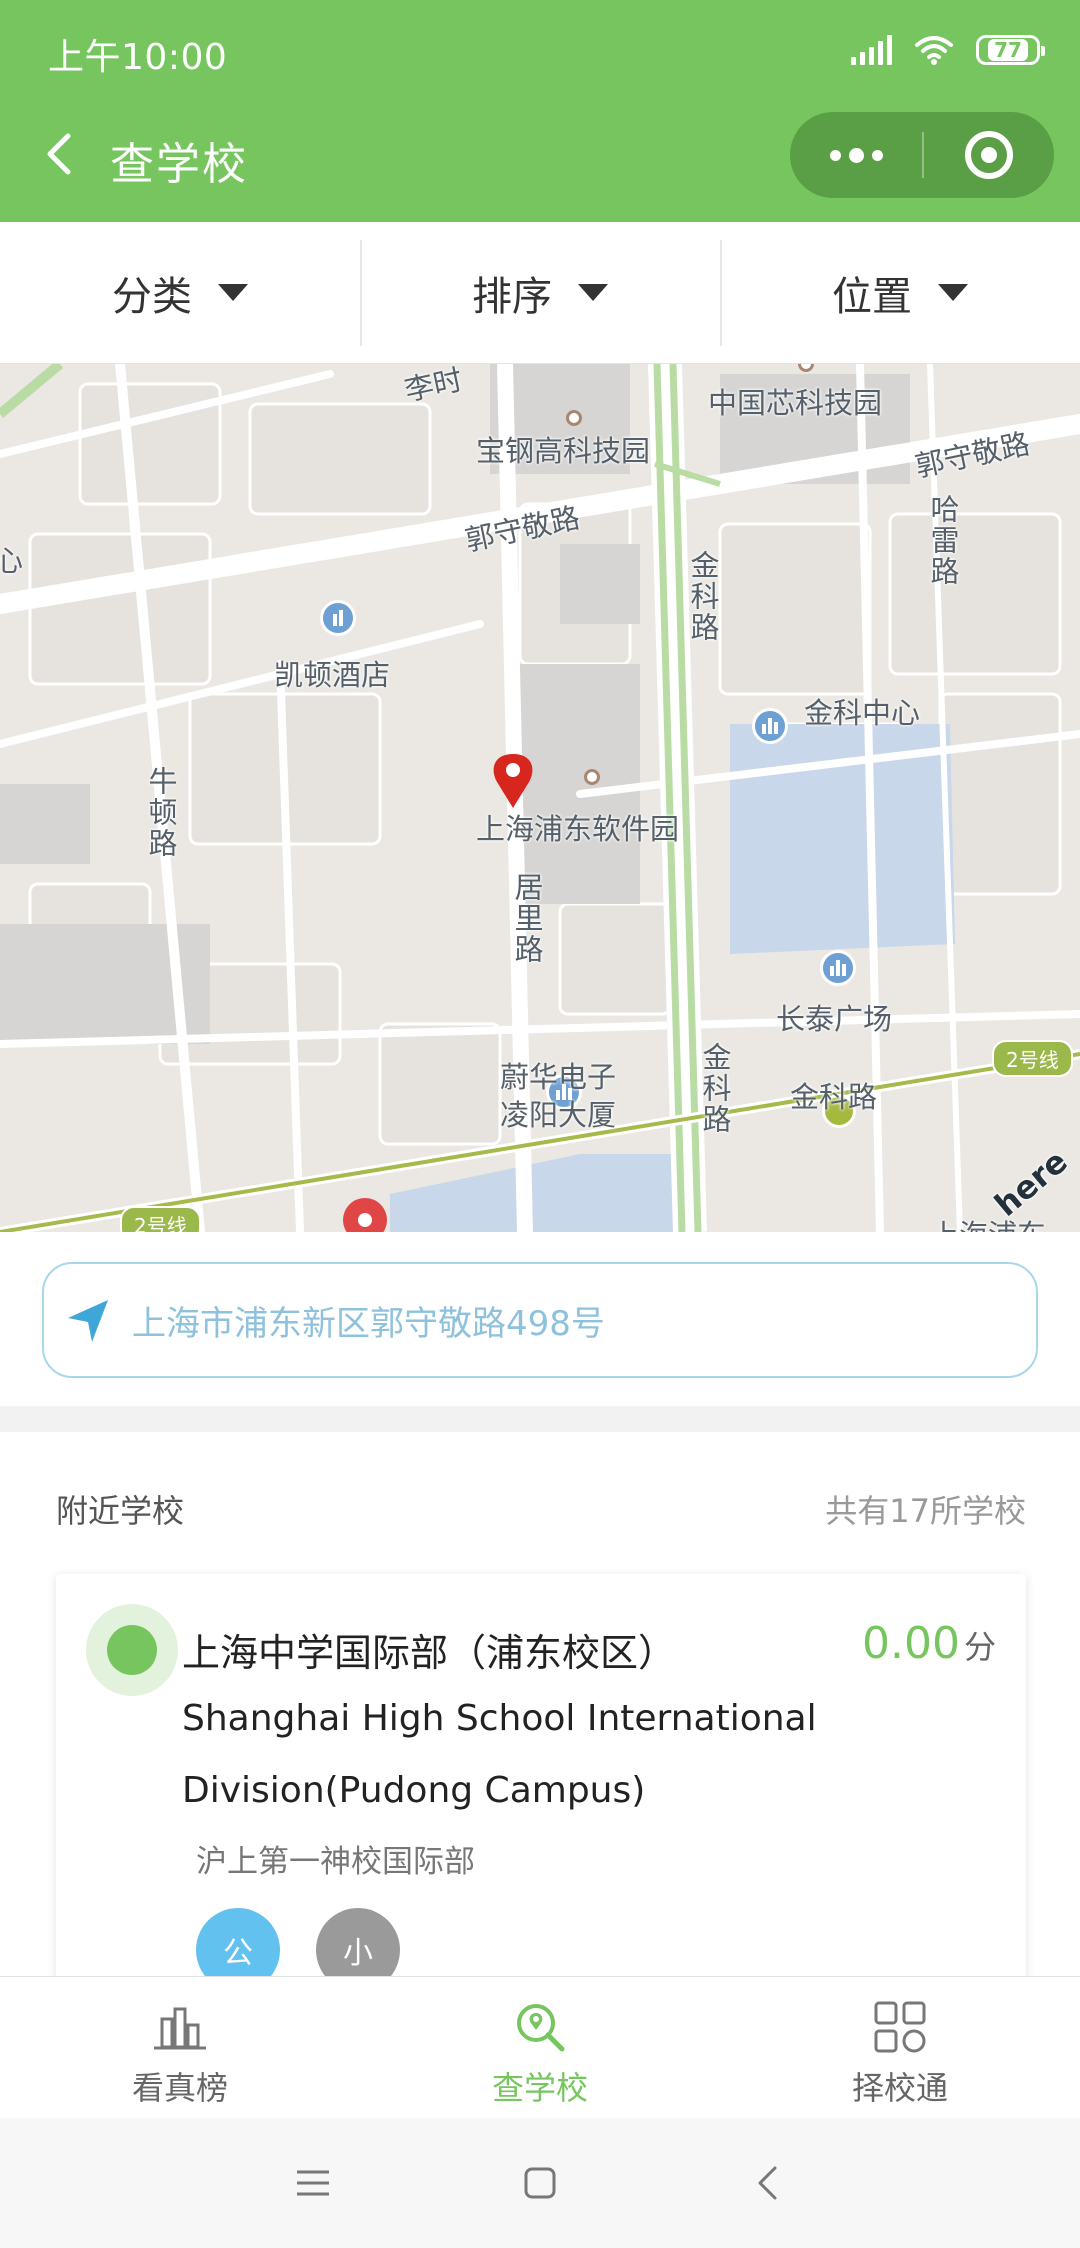 The image size is (1080, 2248). I want to click on tab-school-choice: 择校通, so click(900, 2047).